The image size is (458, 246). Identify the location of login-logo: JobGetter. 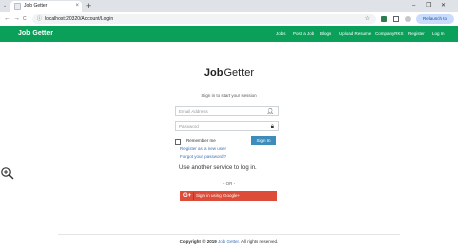
(229, 73).